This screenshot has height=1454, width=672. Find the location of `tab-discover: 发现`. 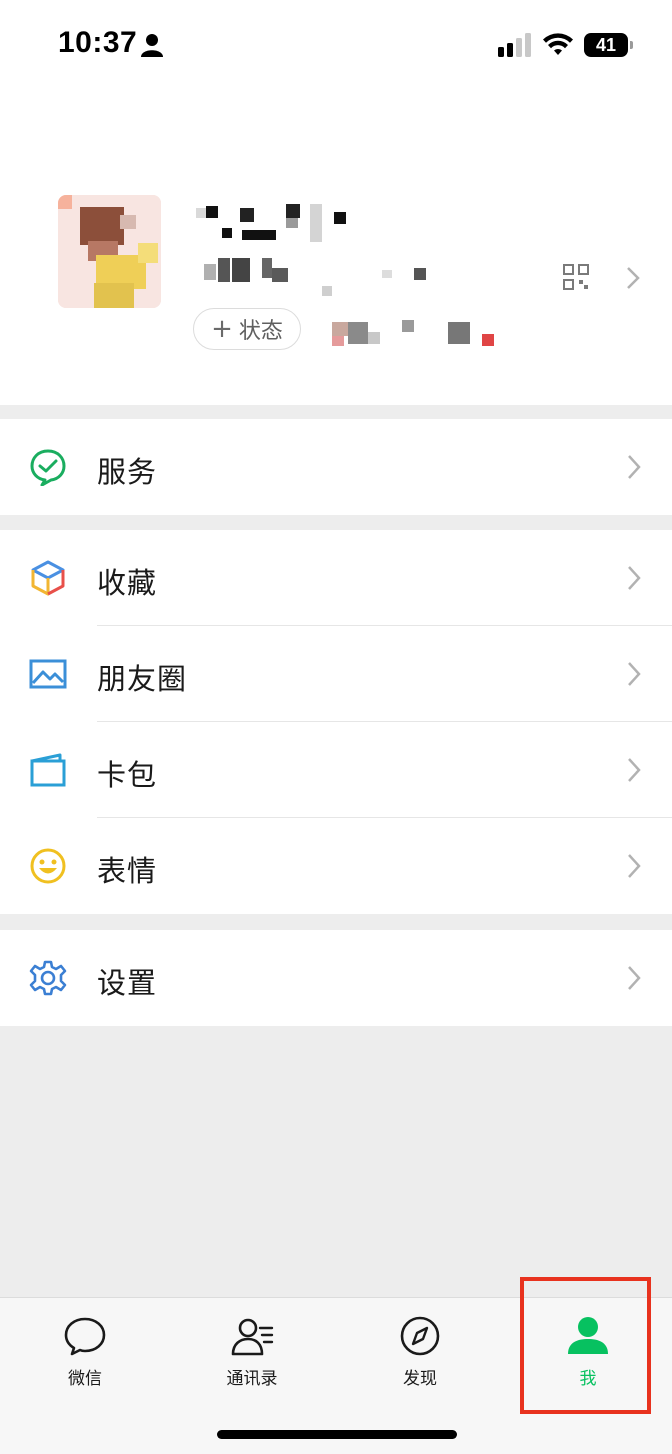

tab-discover: 发现 is located at coordinates (420, 1354).